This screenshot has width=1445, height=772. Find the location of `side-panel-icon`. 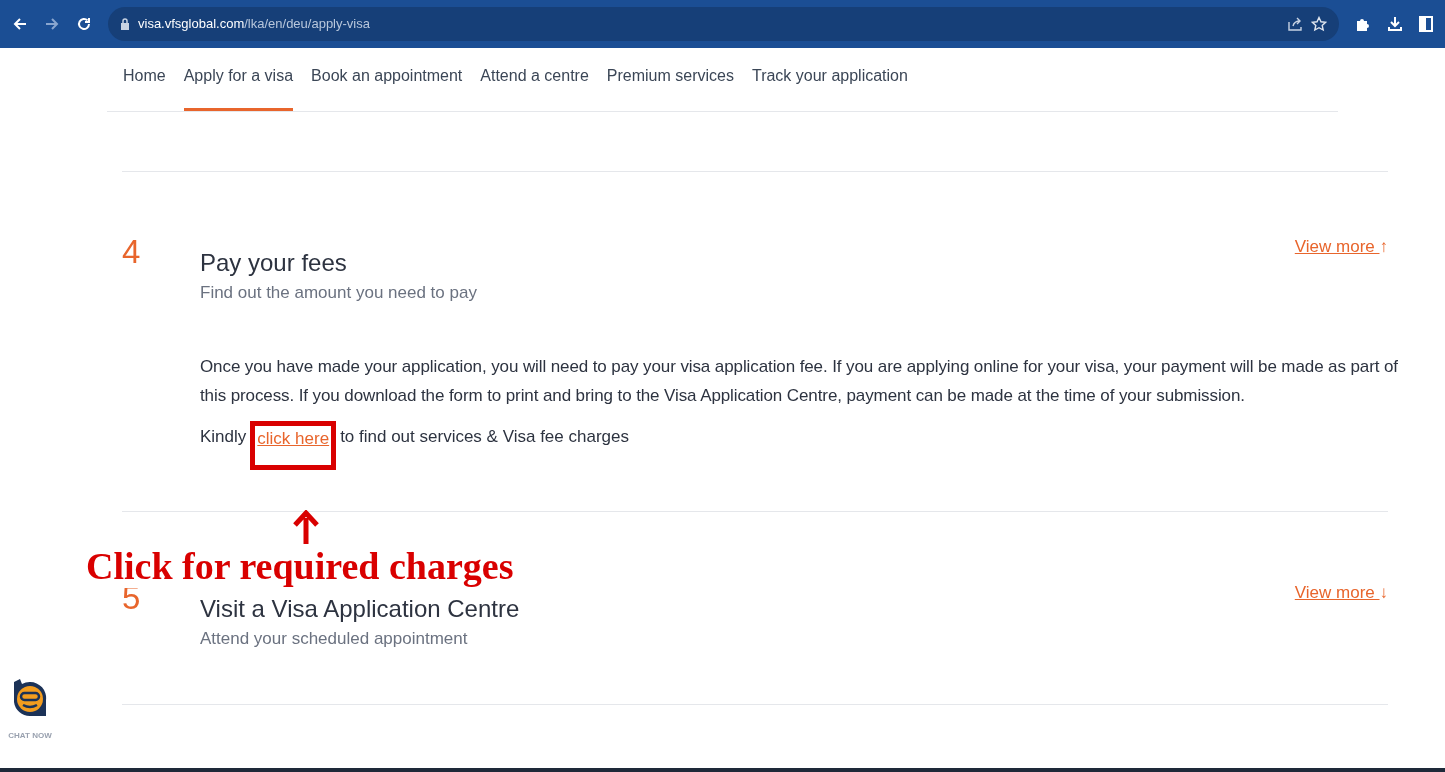

side-panel-icon is located at coordinates (1426, 24).